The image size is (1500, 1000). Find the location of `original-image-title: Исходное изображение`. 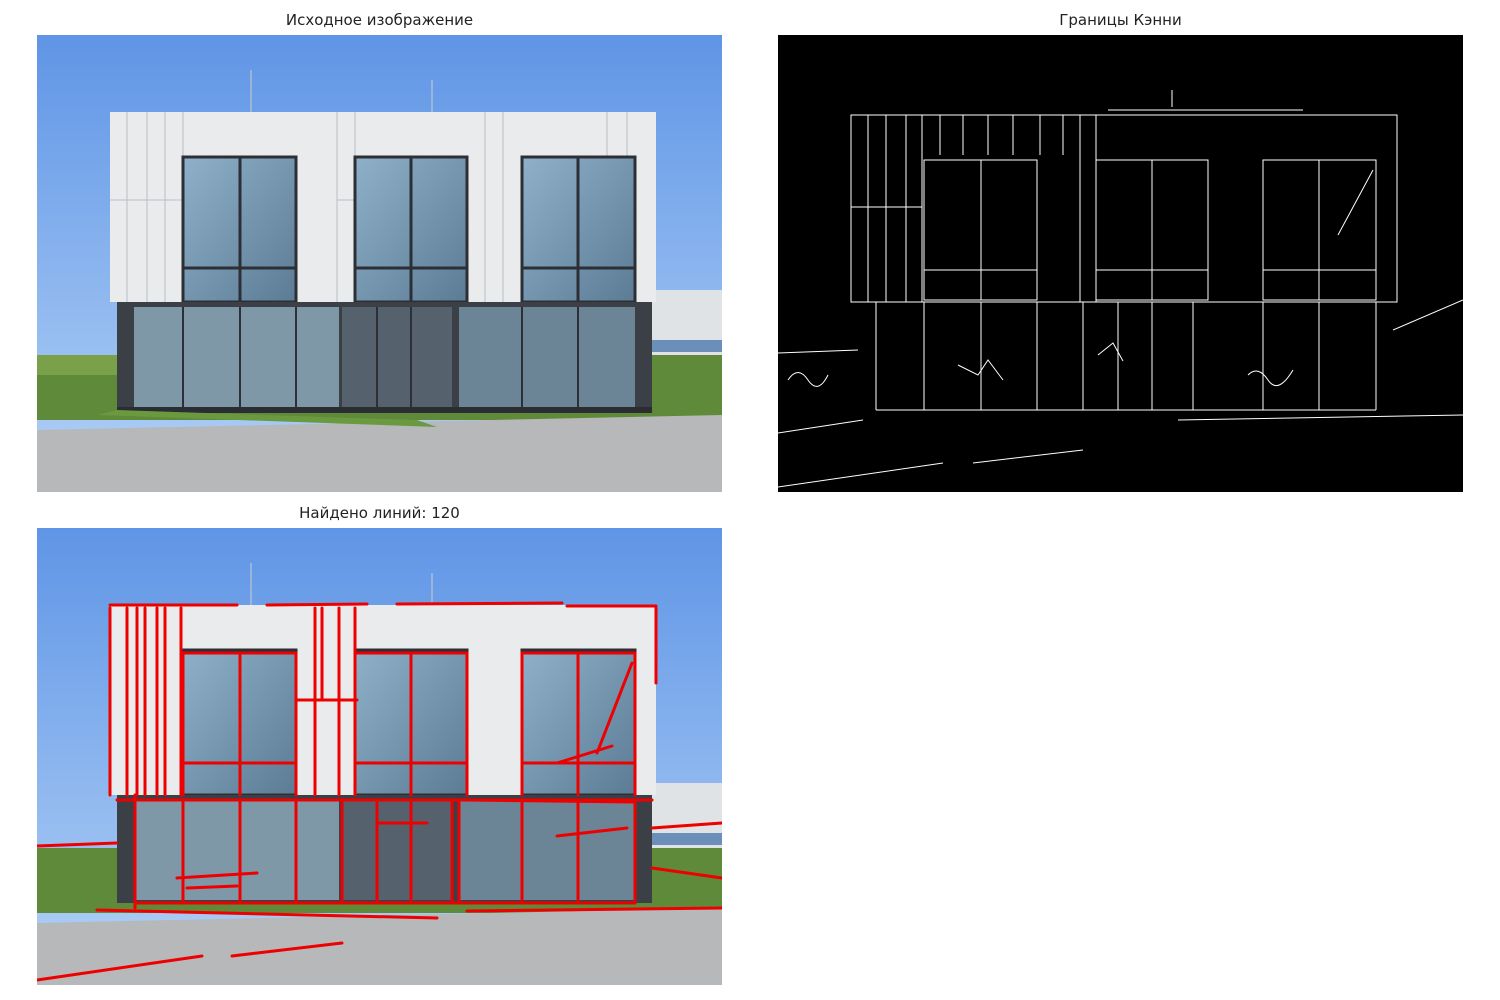

original-image-title: Исходное изображение is located at coordinates (379, 20).